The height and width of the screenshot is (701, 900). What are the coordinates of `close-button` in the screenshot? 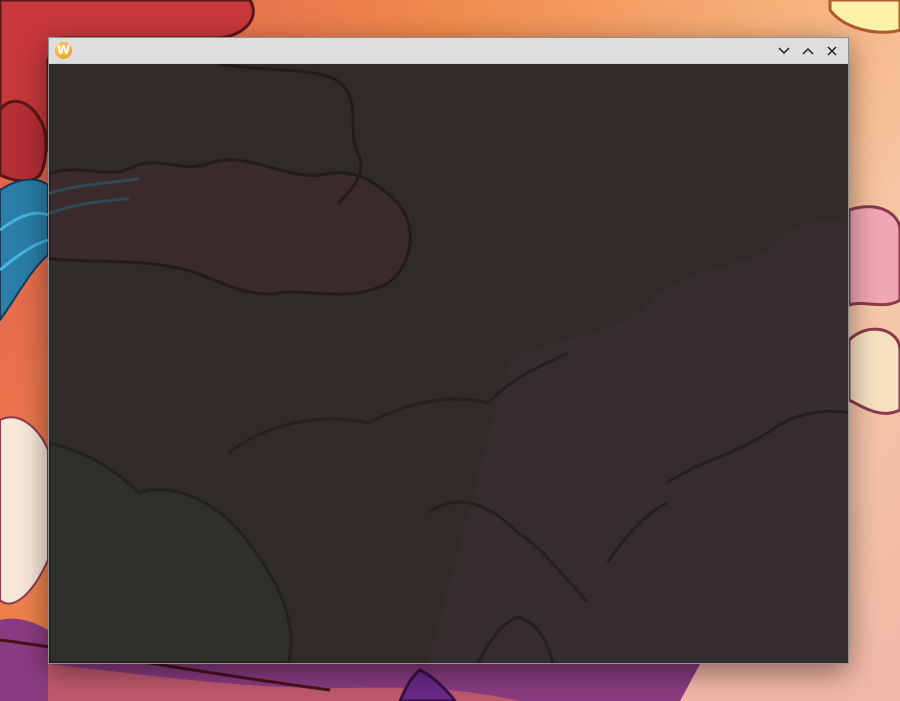 It's located at (832, 51).